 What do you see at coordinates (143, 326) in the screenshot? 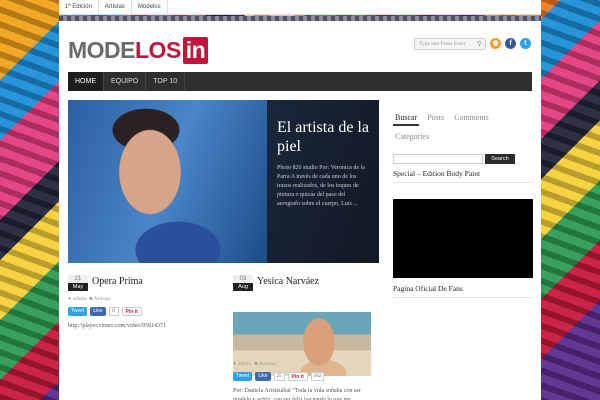
I see `post-excerpt: http://player.vimeo.com/video/95814371` at bounding box center [143, 326].